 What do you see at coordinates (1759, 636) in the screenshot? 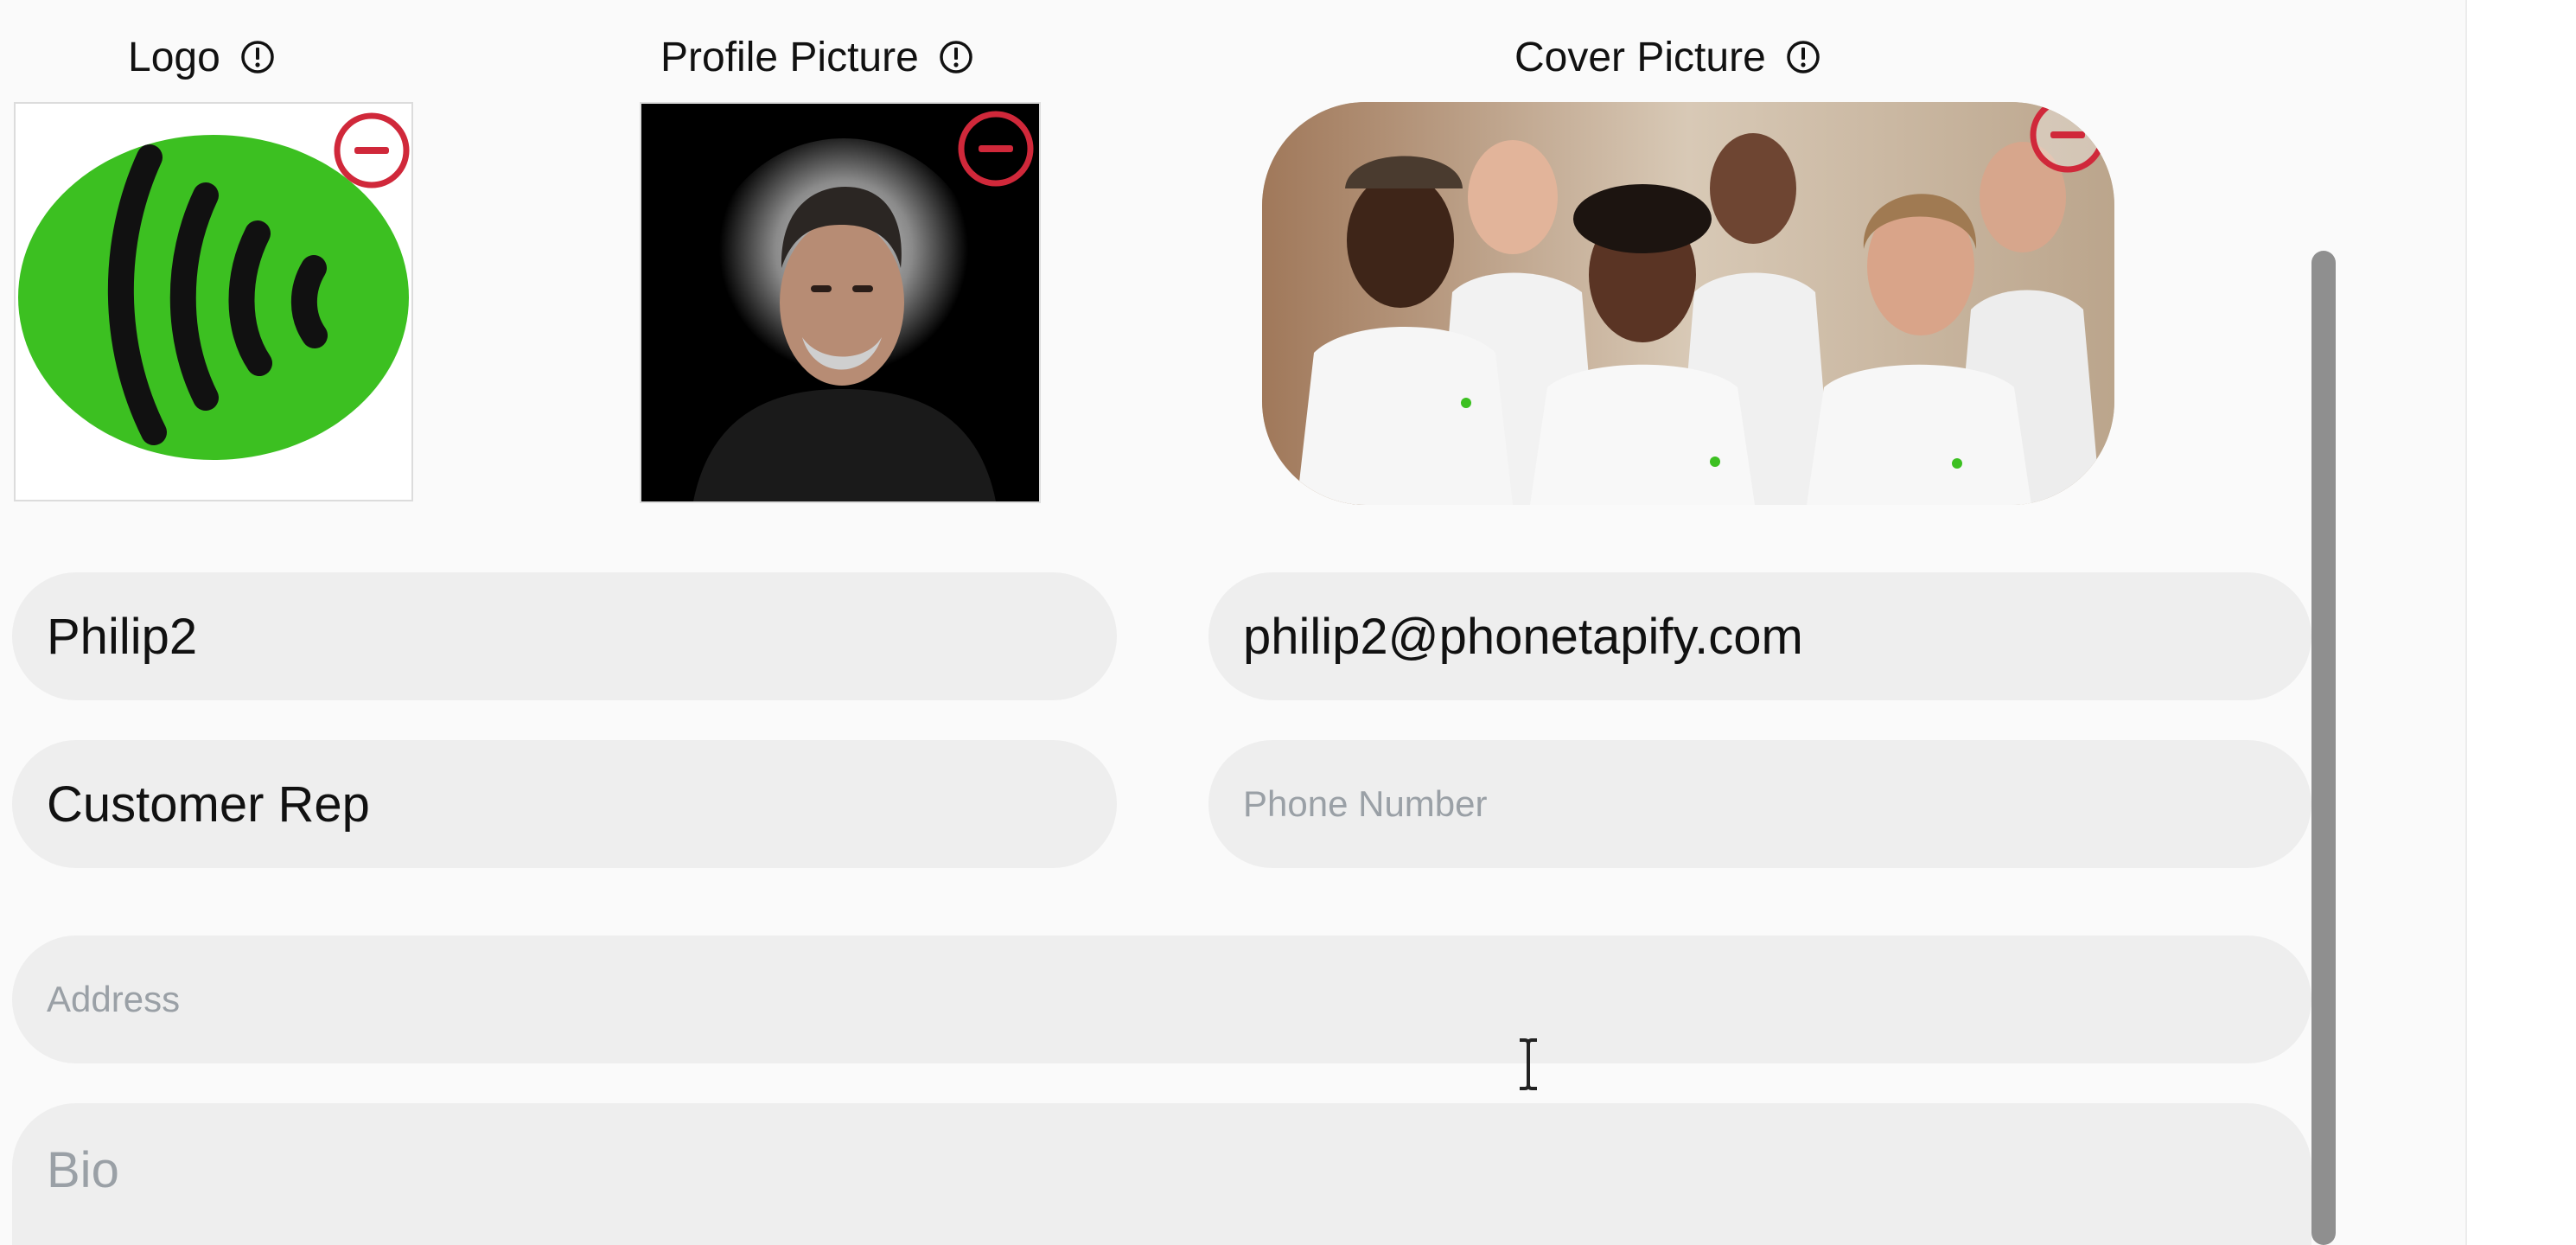
I see `email-input` at bounding box center [1759, 636].